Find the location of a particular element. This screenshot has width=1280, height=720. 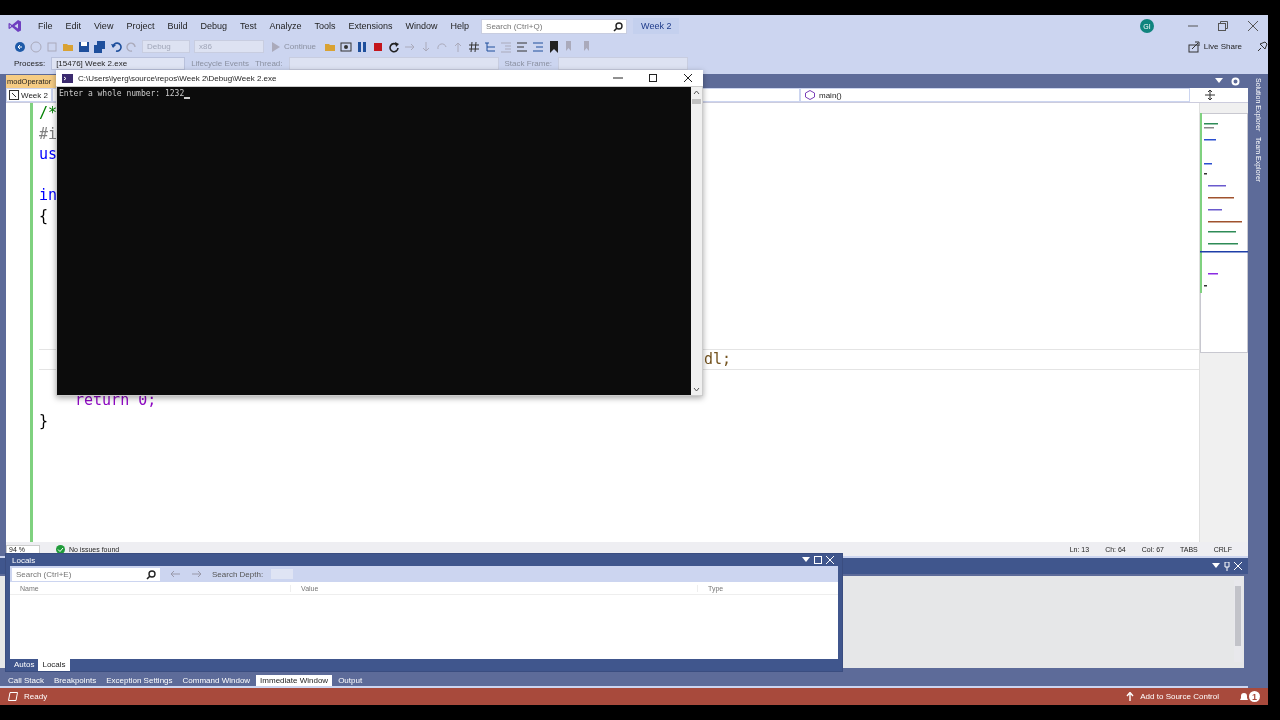

arrow-up-icon is located at coordinates (1130, 696).